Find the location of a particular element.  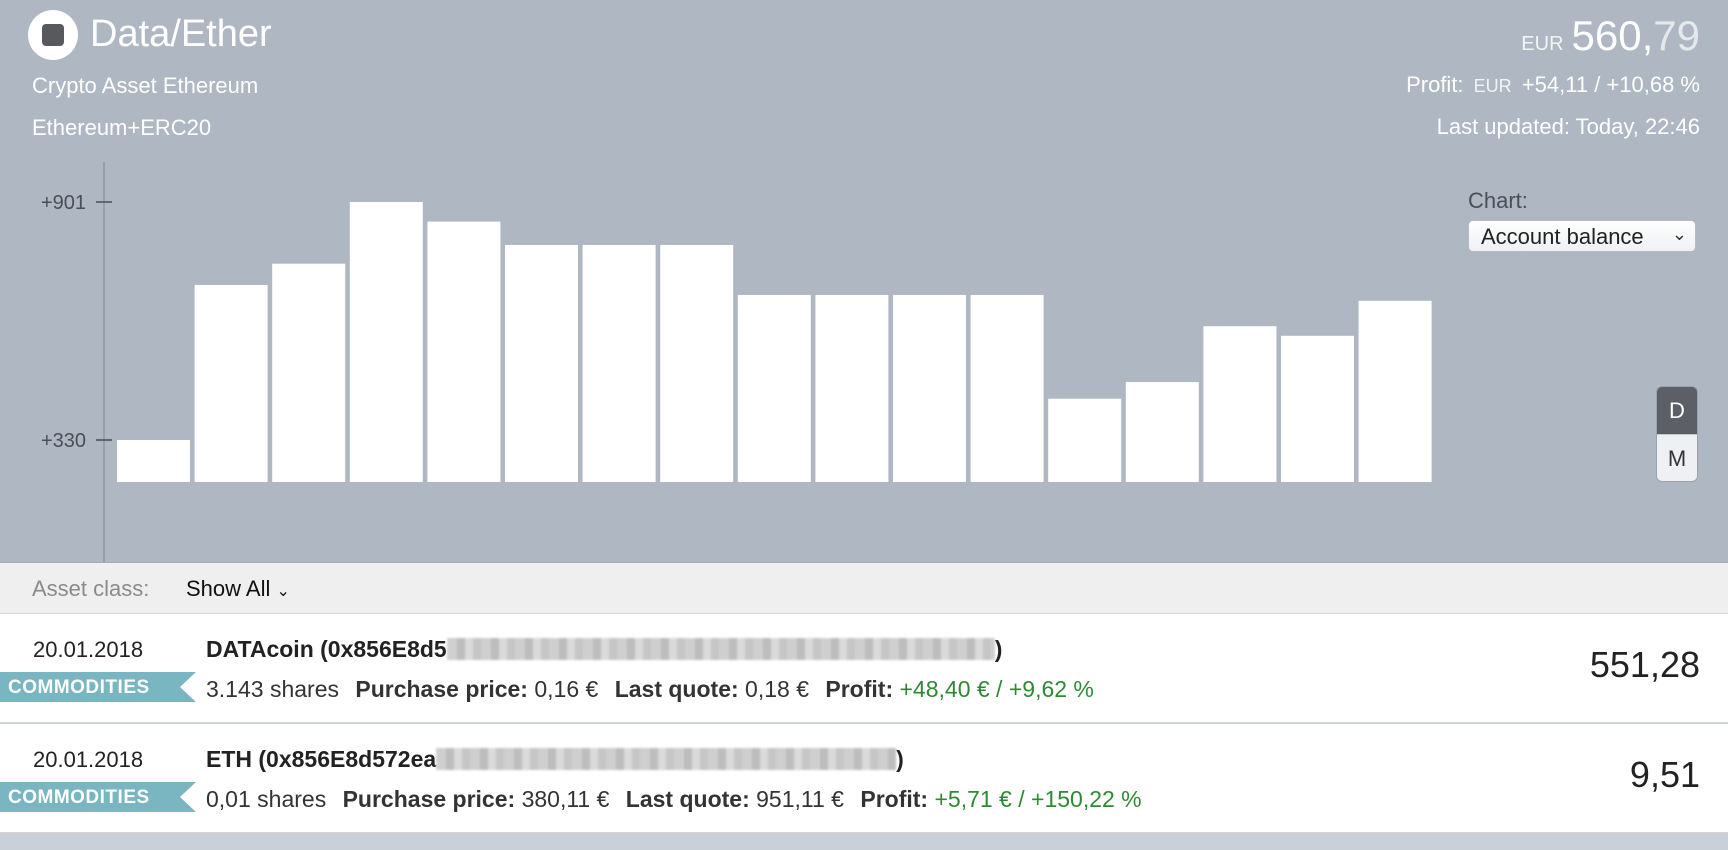

stop-icon is located at coordinates (53, 35).